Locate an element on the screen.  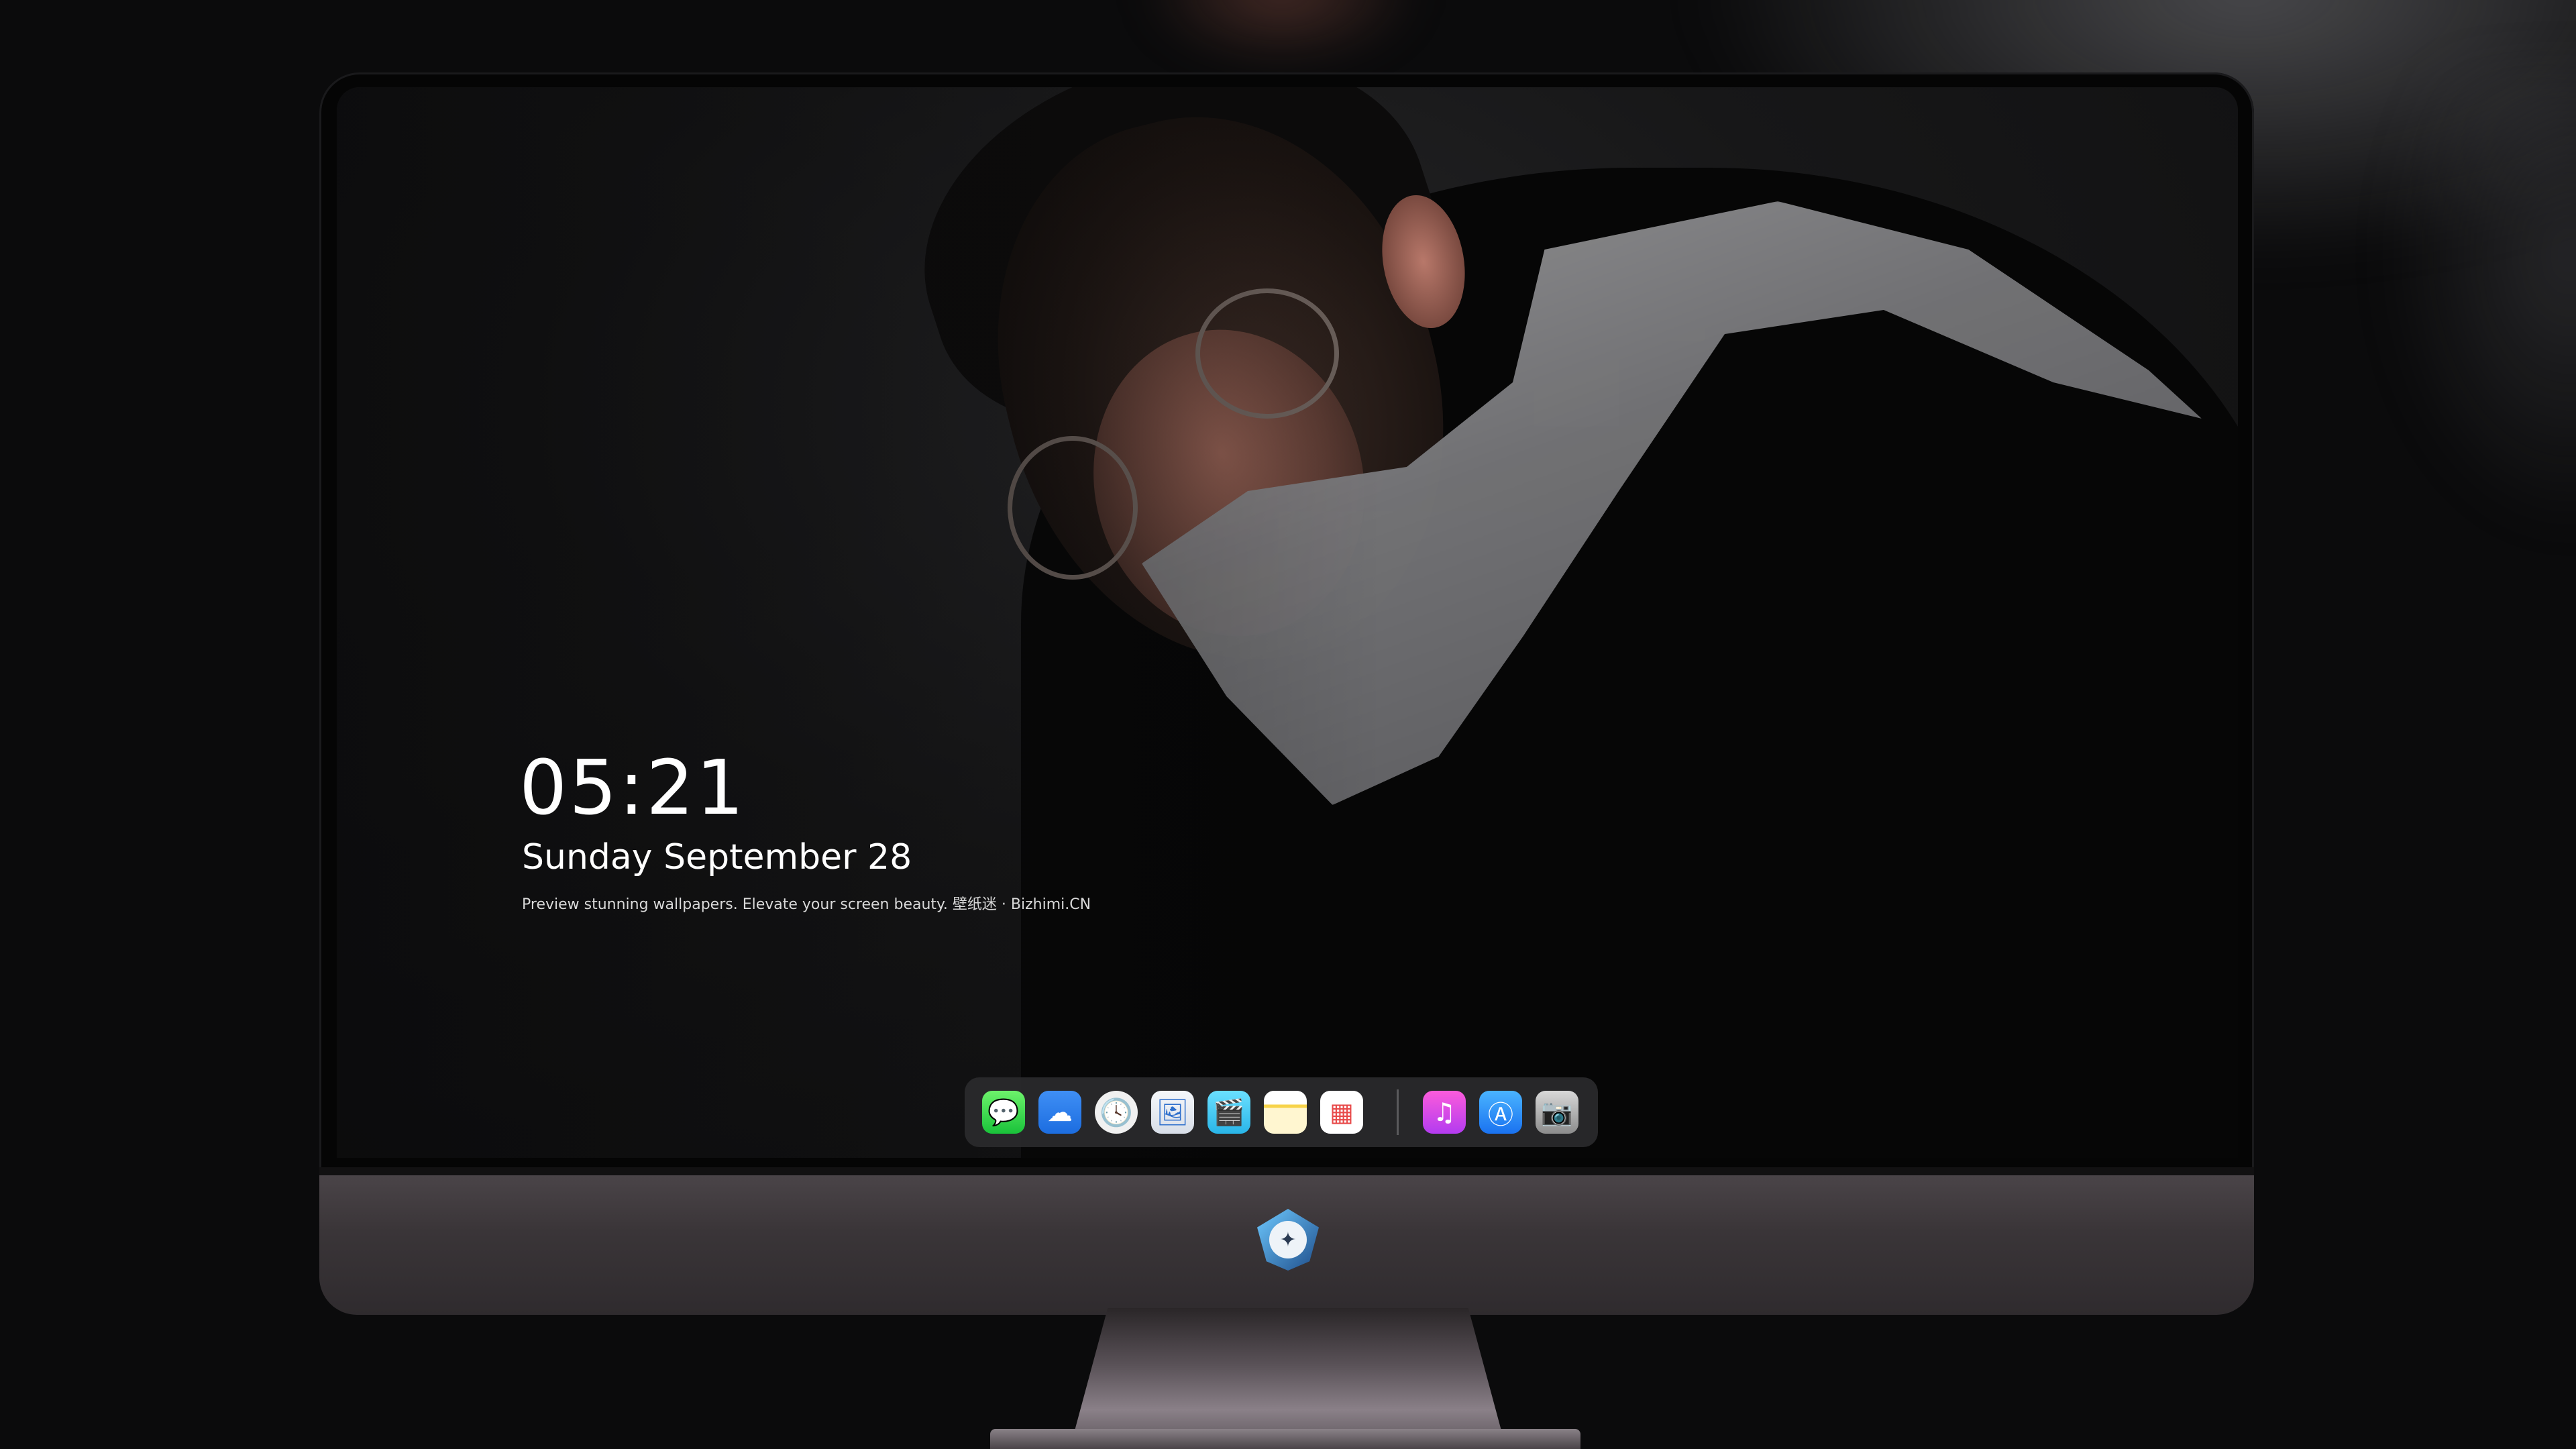
lock-screen-date: Sunday September 28 is located at coordinates (717, 857).